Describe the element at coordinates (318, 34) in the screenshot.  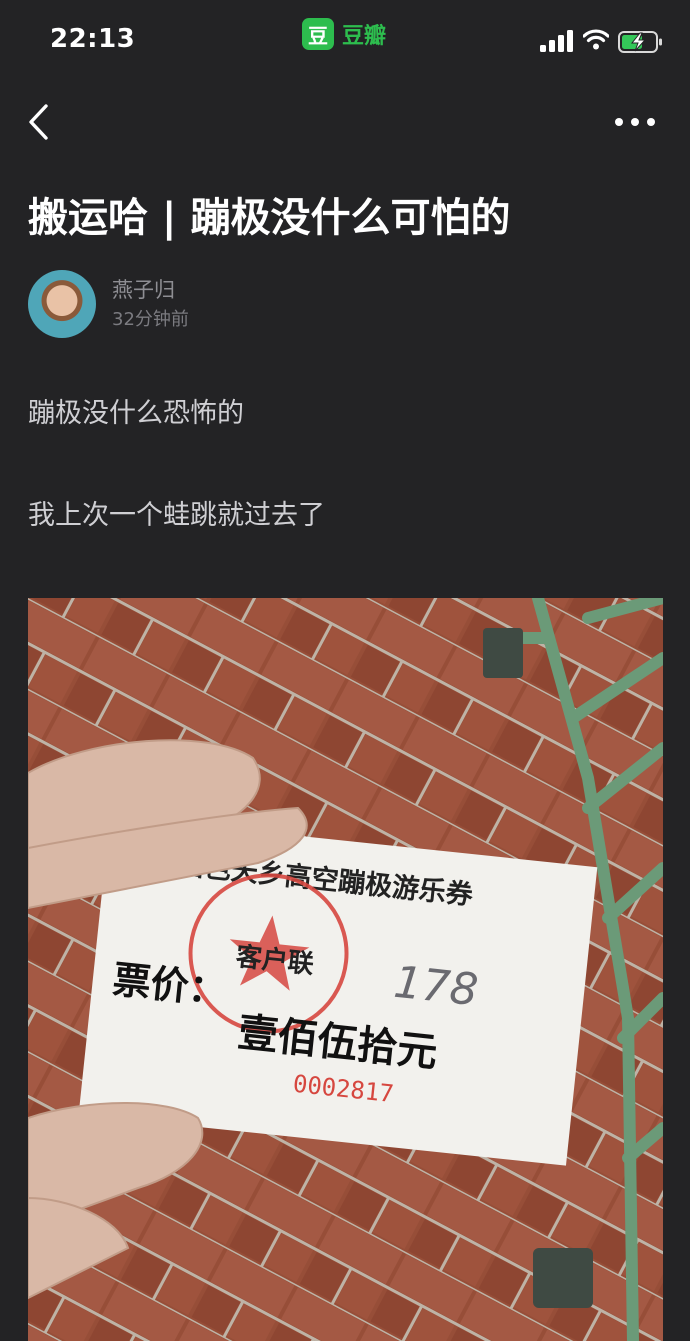
I see `douban-logo-icon: 豆` at that location.